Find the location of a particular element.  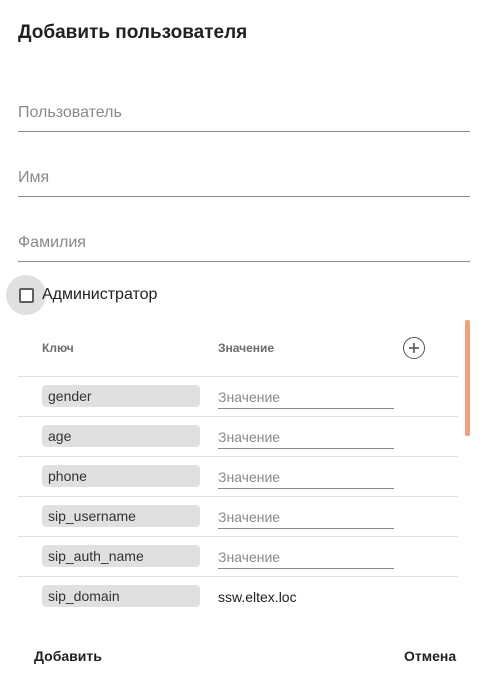

value-column-header: Значение is located at coordinates (246, 348).